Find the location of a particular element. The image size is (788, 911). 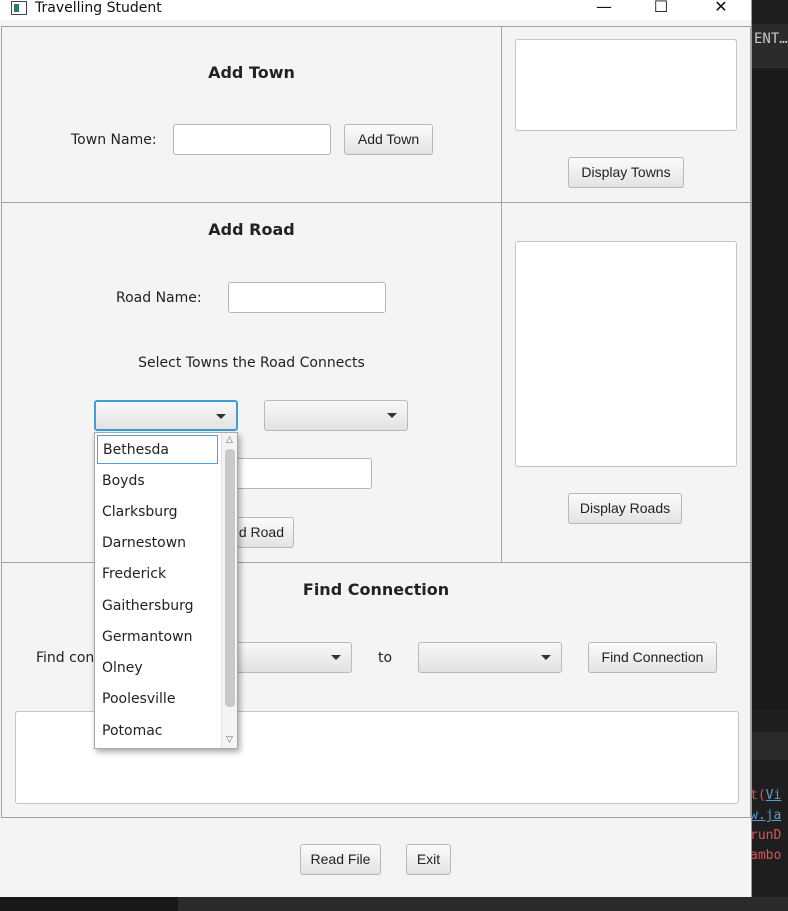

close-icon: ✕ is located at coordinates (721, 9).